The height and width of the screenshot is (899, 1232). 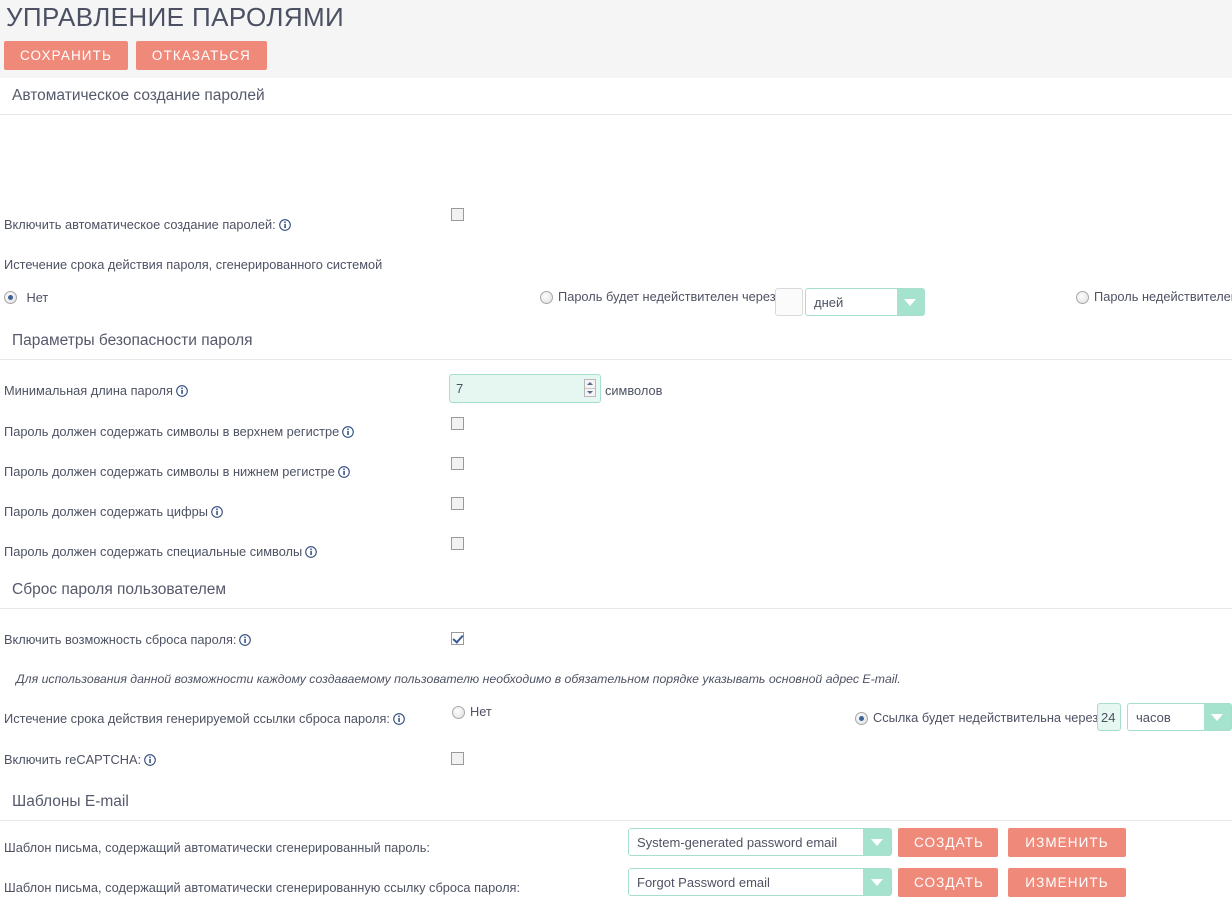 What do you see at coordinates (616, 341) in the screenshot?
I see `section-title-security: Параметры безопасности пароля` at bounding box center [616, 341].